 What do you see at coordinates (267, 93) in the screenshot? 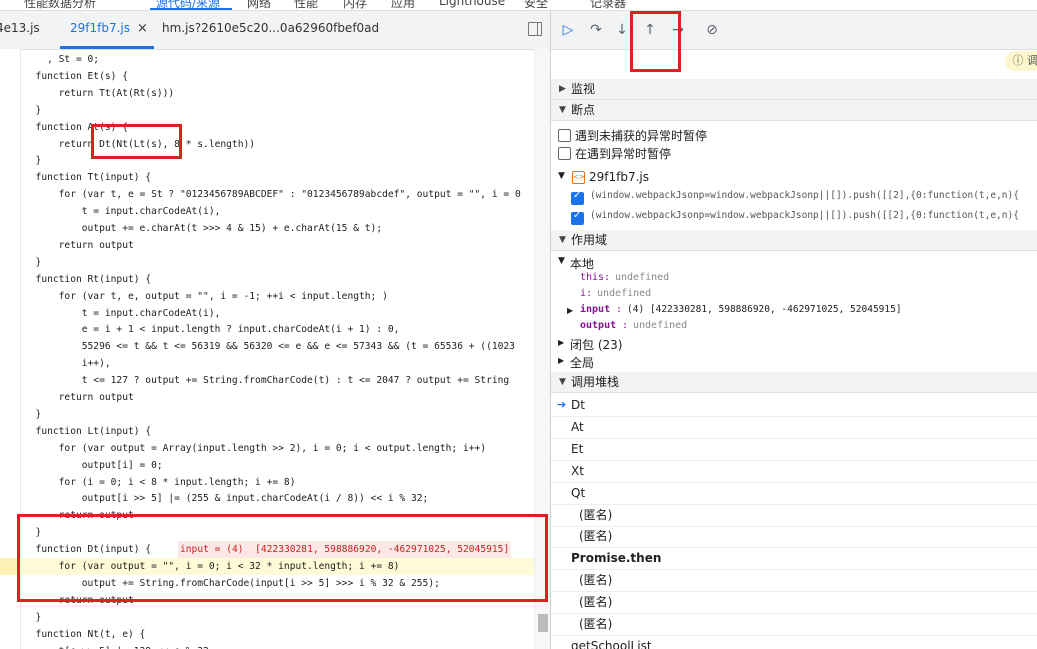
I see `code-line: return Tt(At(Rt(s)))` at bounding box center [267, 93].